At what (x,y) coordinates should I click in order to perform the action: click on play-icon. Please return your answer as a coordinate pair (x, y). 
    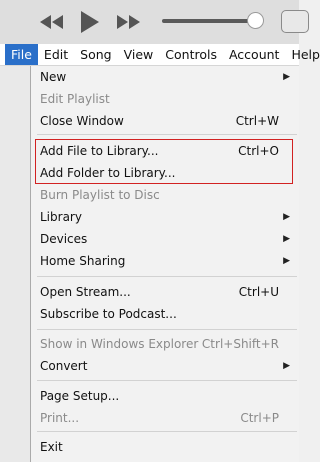
    Looking at the image, I should click on (90, 22).